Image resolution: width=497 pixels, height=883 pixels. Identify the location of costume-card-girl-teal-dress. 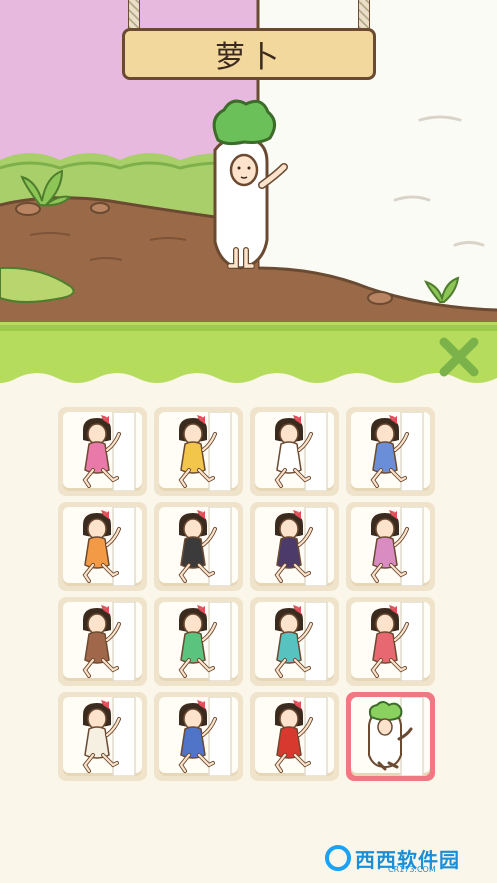
(294, 641).